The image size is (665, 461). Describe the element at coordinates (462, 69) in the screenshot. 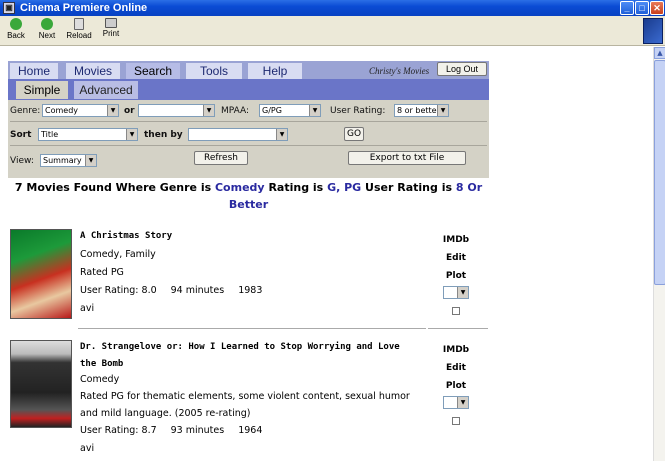

I see `logout-button: Log Out` at that location.